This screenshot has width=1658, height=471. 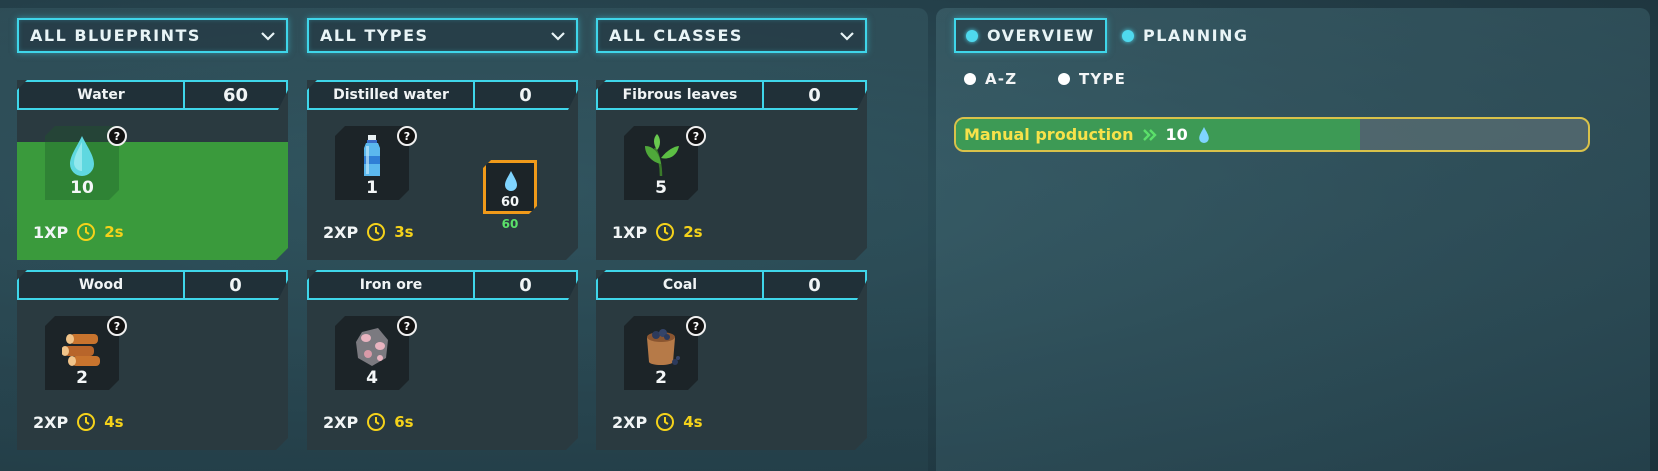 I want to click on classes-filter-dropdown: ALL CLASSES, so click(x=731, y=35).